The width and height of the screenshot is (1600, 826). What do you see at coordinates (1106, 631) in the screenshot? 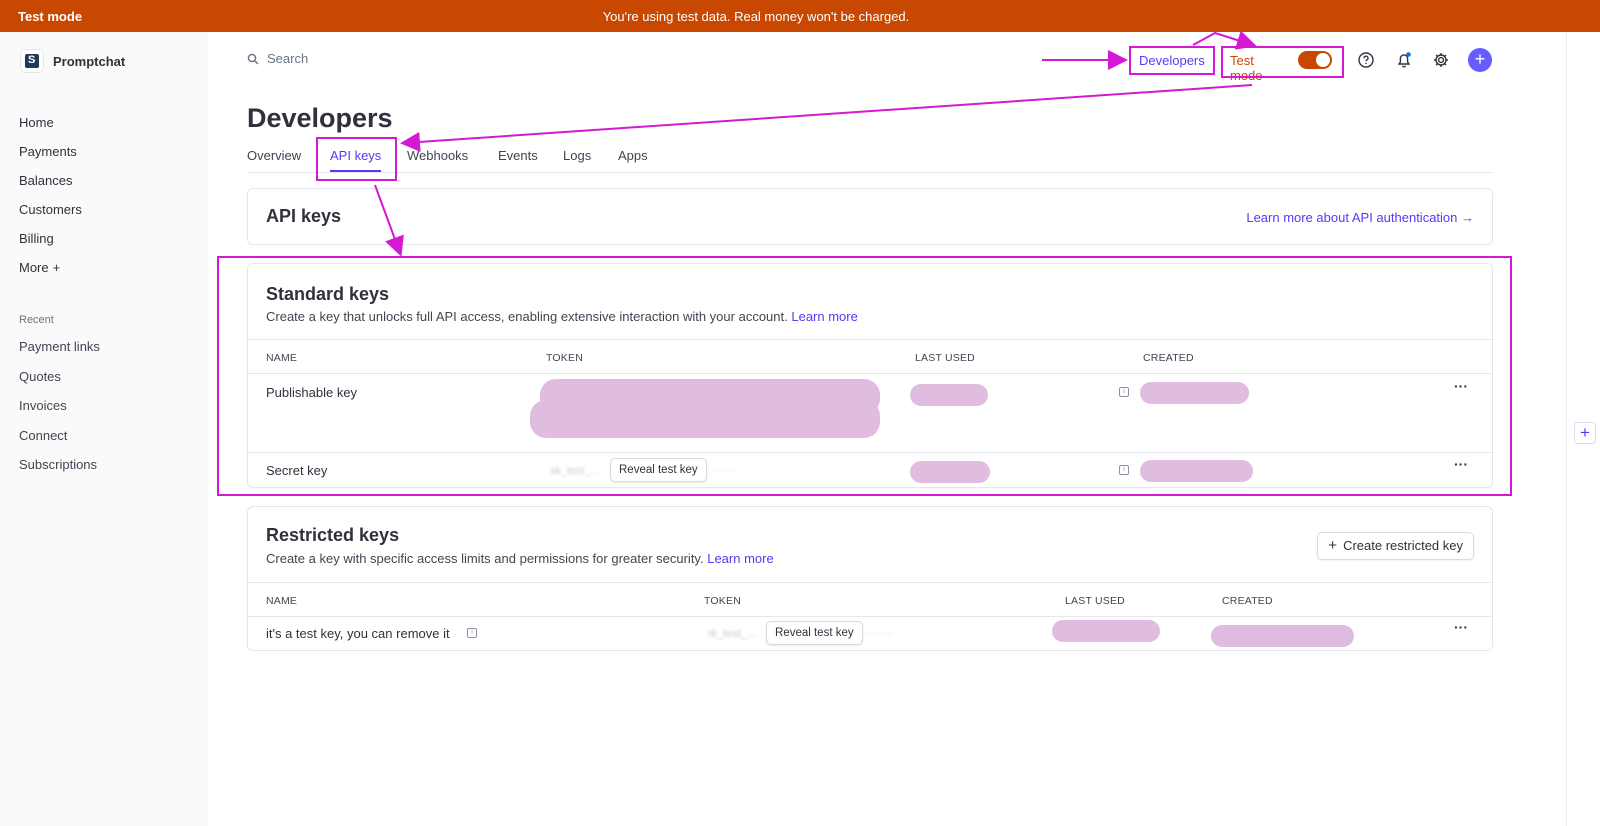
I see `redacted-last-used` at bounding box center [1106, 631].